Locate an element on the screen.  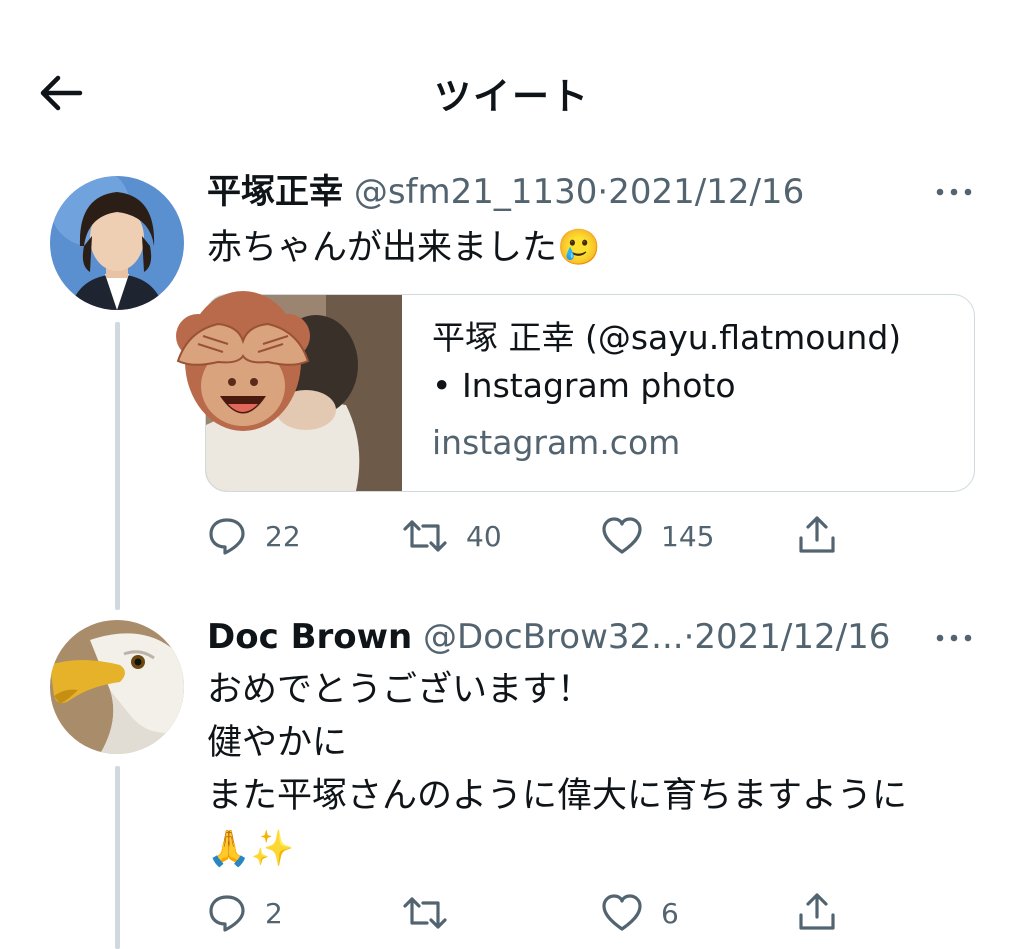
tweet-text: 赤ちゃんが出来ました🥲 is located at coordinates (404, 248).